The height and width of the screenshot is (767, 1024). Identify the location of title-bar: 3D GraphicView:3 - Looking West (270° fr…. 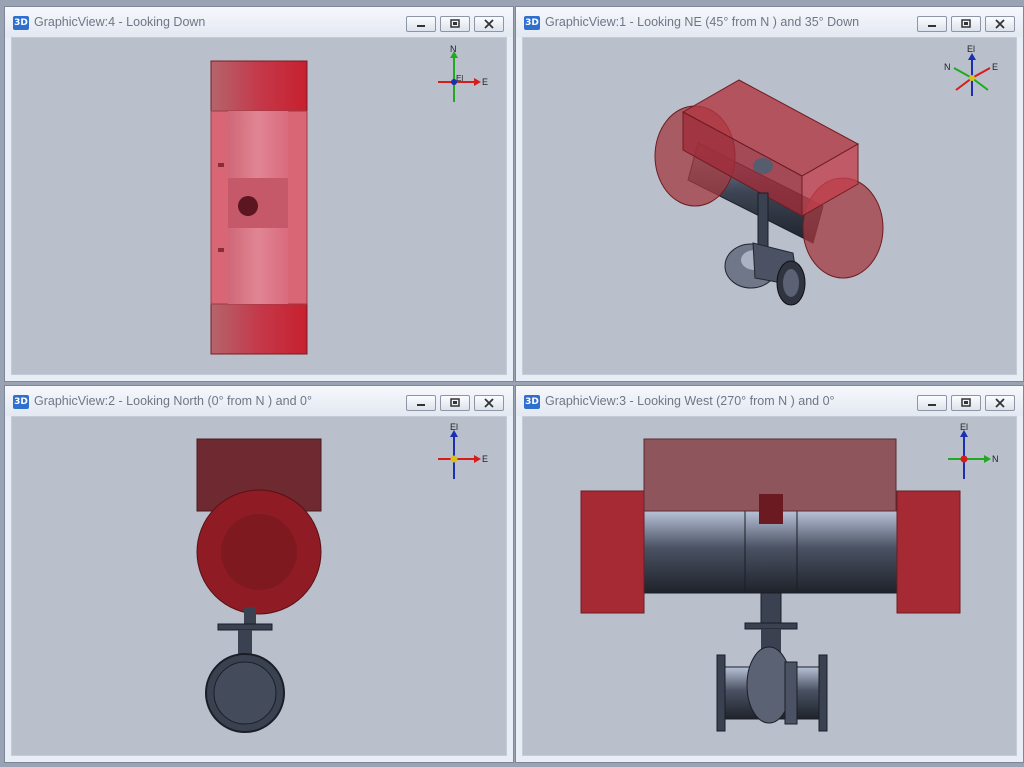
(769, 401).